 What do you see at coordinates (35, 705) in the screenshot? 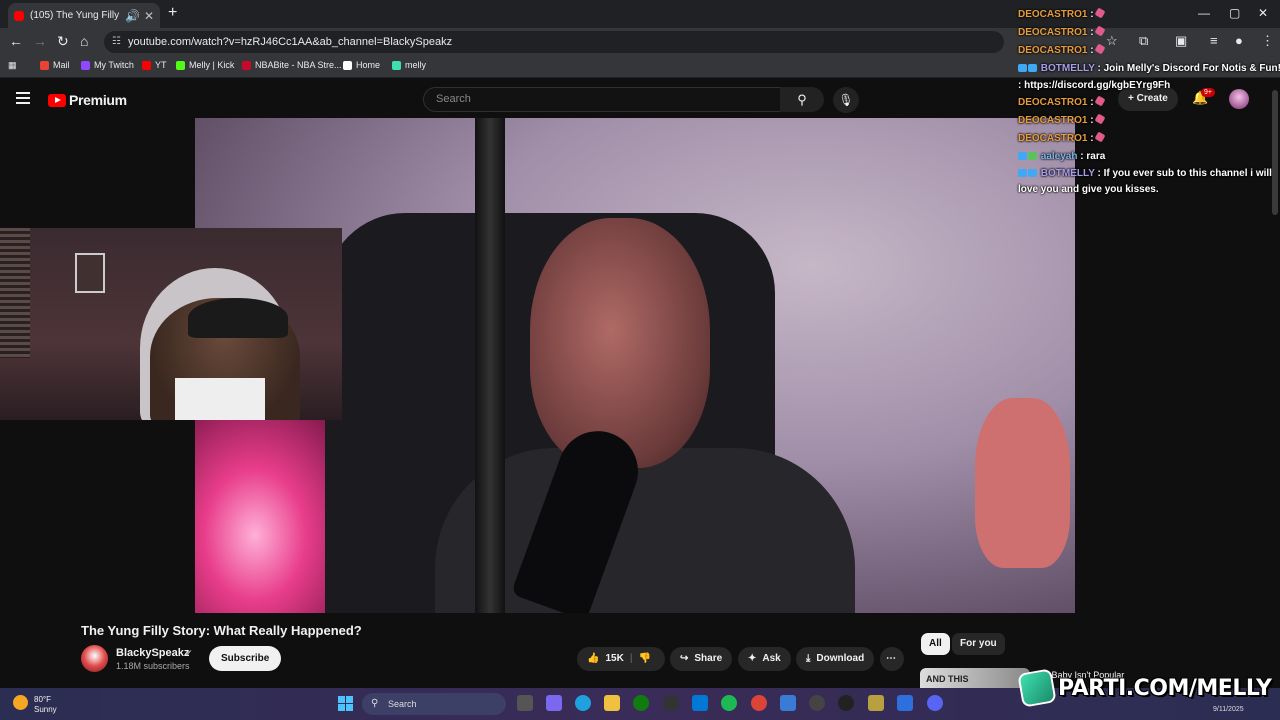
I see `weather-widget: 80°F Sunny` at bounding box center [35, 705].